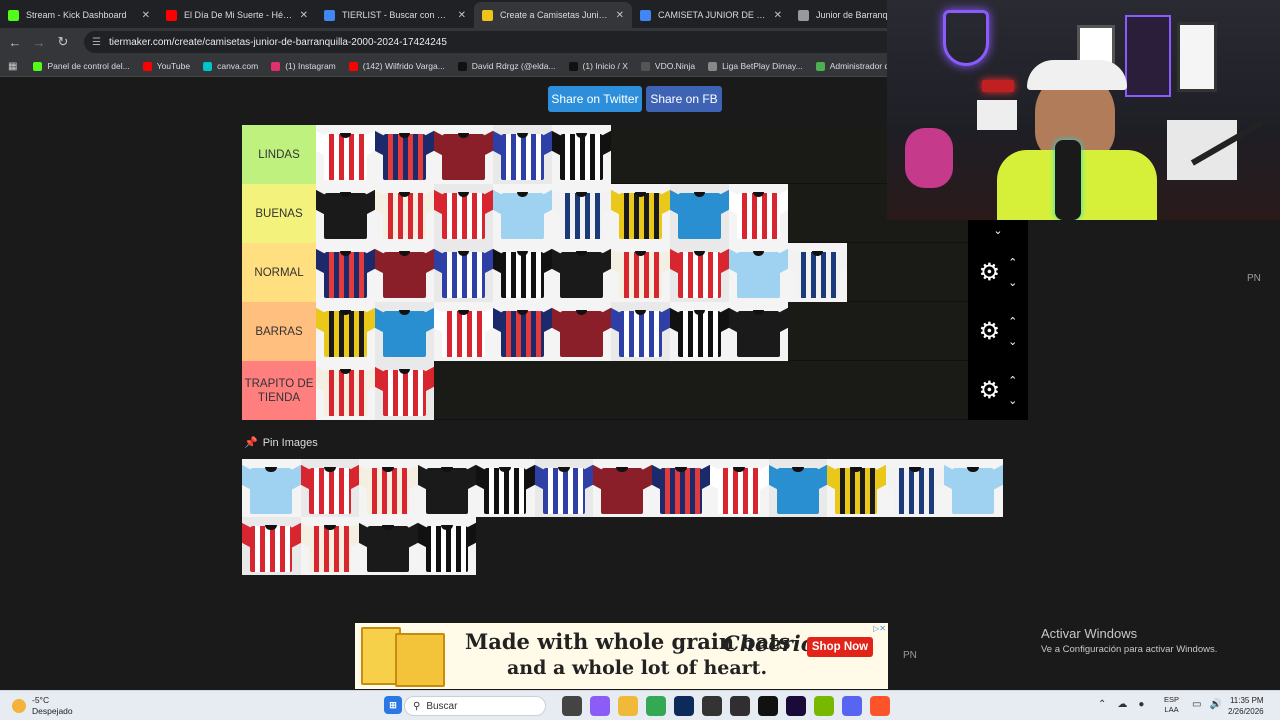  I want to click on browser-tab: Create a Camisetas Junior de B ✕, so click(553, 15).